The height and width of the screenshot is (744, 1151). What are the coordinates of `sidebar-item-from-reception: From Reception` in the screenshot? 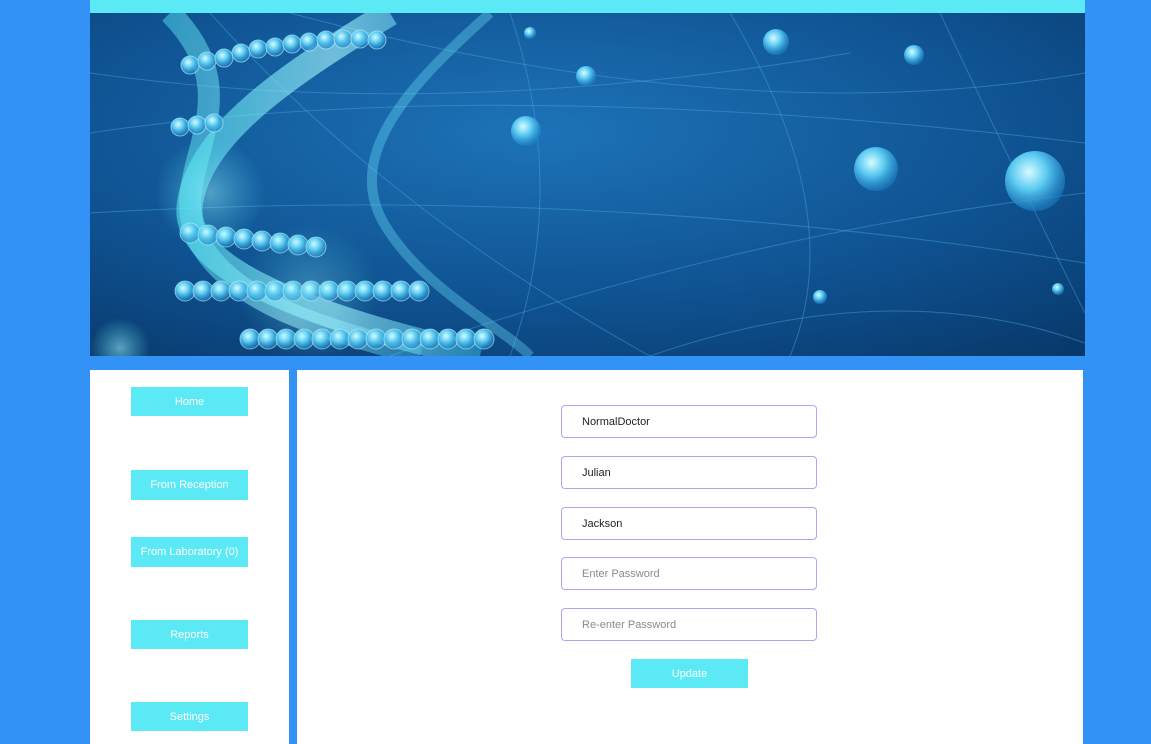 It's located at (189, 485).